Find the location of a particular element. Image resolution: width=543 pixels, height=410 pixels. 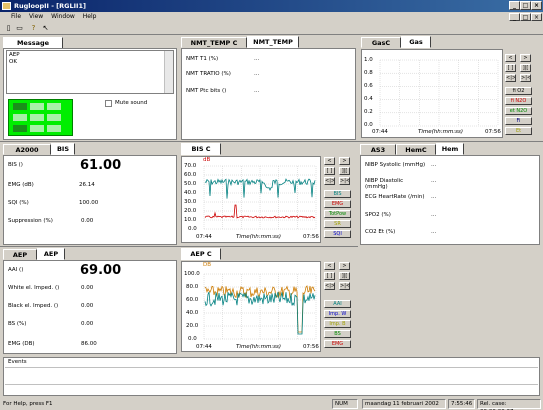

tab-bis-c: BIS C is located at coordinates (201, 149).